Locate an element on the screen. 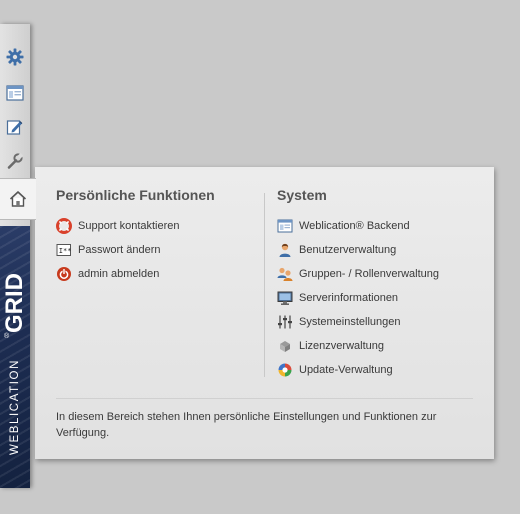 The width and height of the screenshot is (520, 514). panel-separator is located at coordinates (264, 398).